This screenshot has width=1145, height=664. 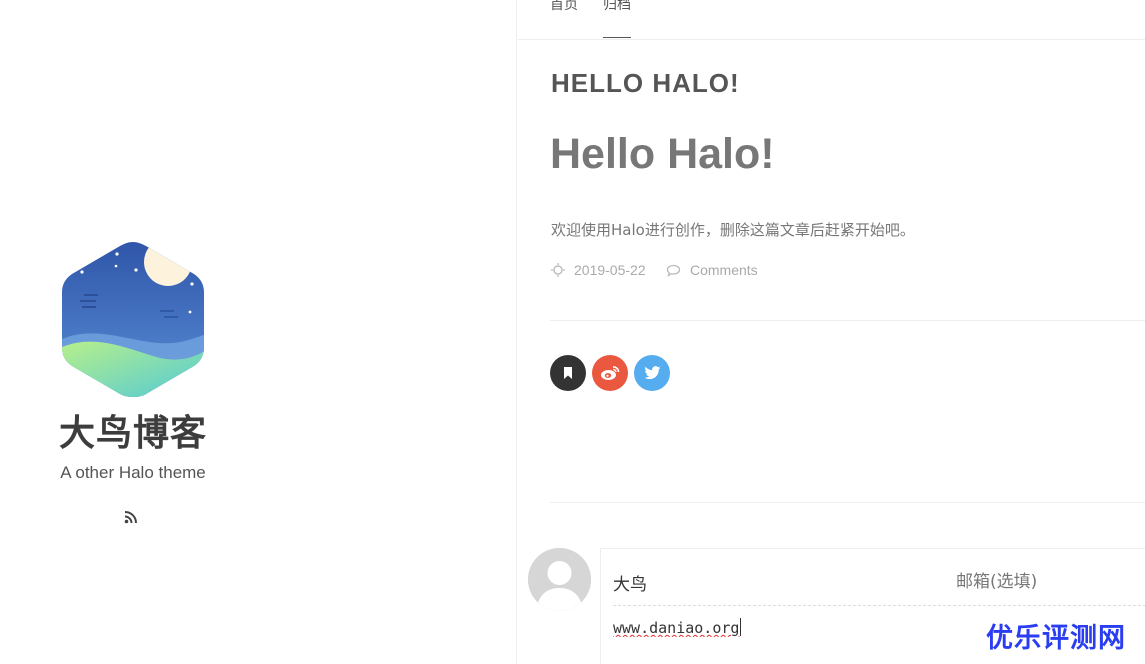 I want to click on post-date-text: 2019-05-22, so click(x=610, y=270).